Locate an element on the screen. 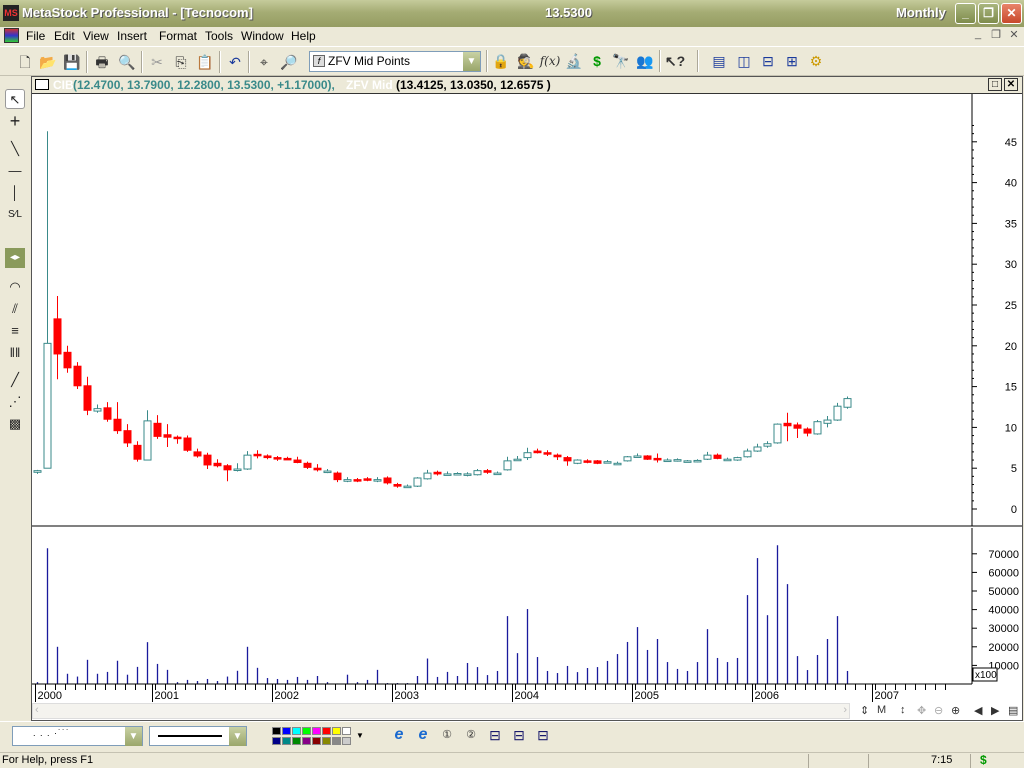 This screenshot has width=1024, height=768. scroll-lock-icon: ◂▸ is located at coordinates (15, 258).